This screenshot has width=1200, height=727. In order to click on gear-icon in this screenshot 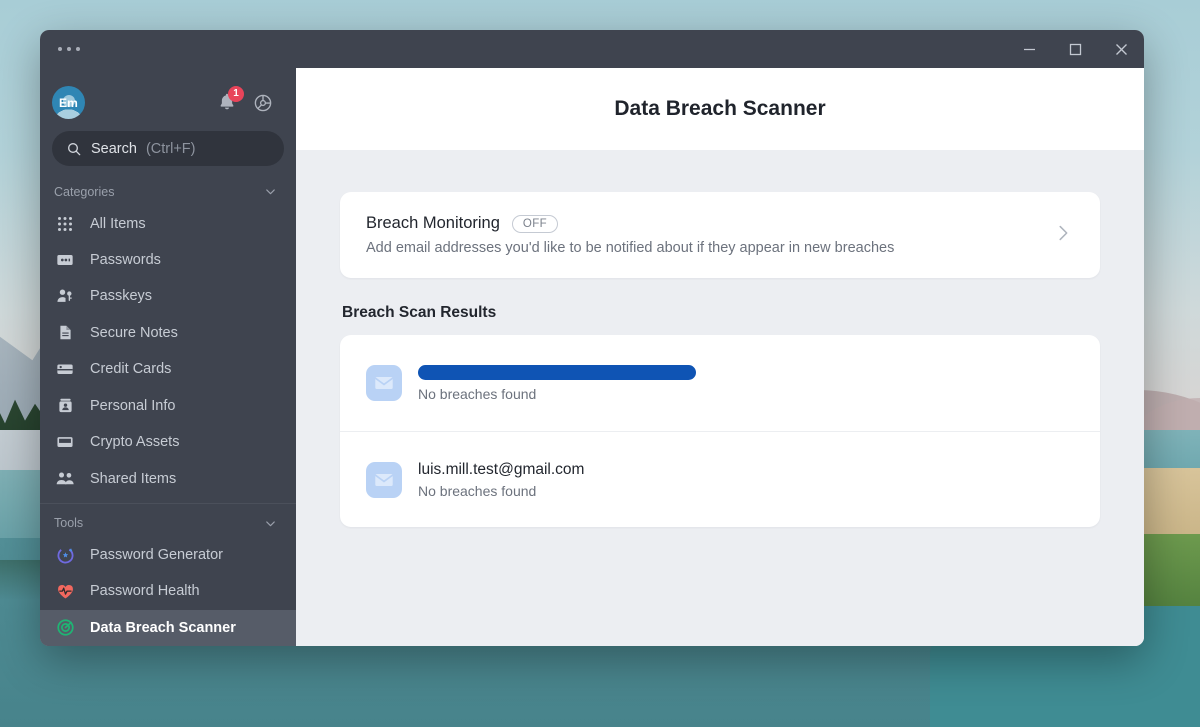, I will do `click(263, 102)`.